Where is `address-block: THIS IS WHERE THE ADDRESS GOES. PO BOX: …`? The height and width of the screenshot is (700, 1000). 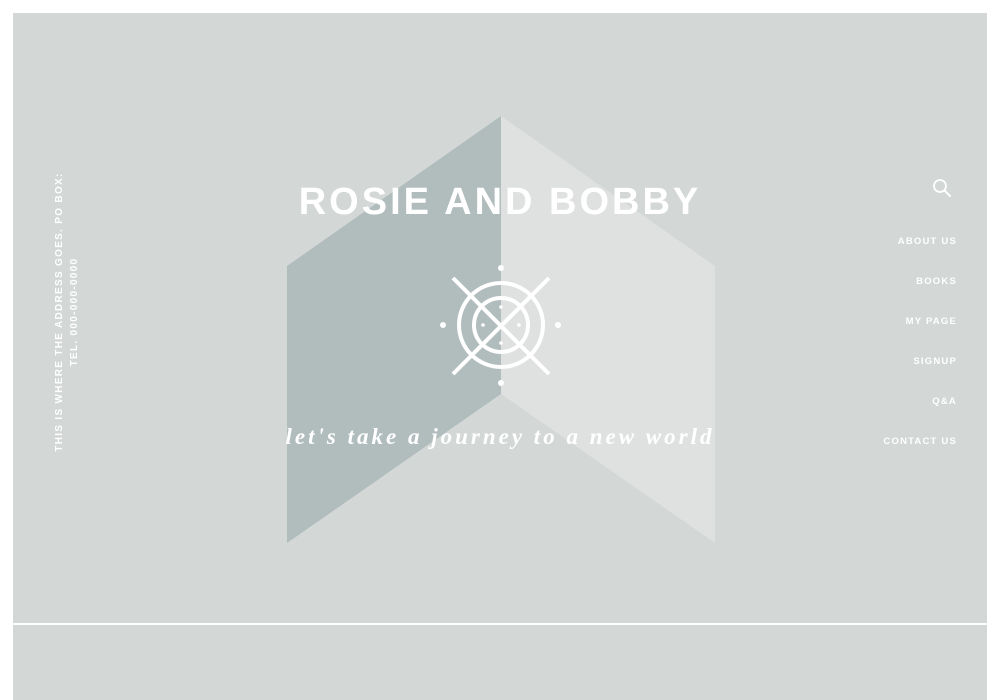
address-block: THIS IS WHERE THE ADDRESS GOES. PO BOX: … is located at coordinates (67, 311).